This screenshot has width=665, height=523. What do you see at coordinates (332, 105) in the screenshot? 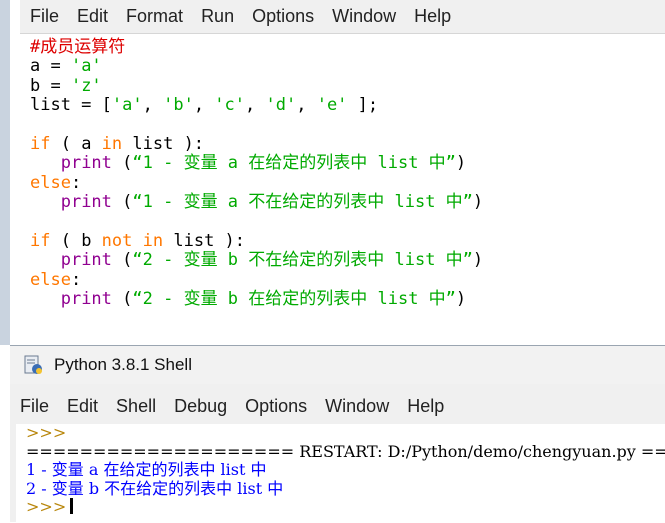
I see `code-string: 'e'` at bounding box center [332, 105].